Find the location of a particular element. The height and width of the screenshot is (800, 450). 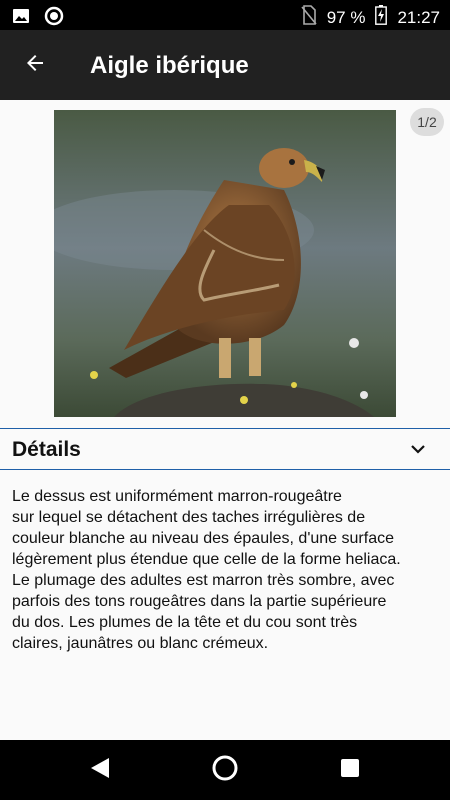

home-circle-icon is located at coordinates (225, 770).